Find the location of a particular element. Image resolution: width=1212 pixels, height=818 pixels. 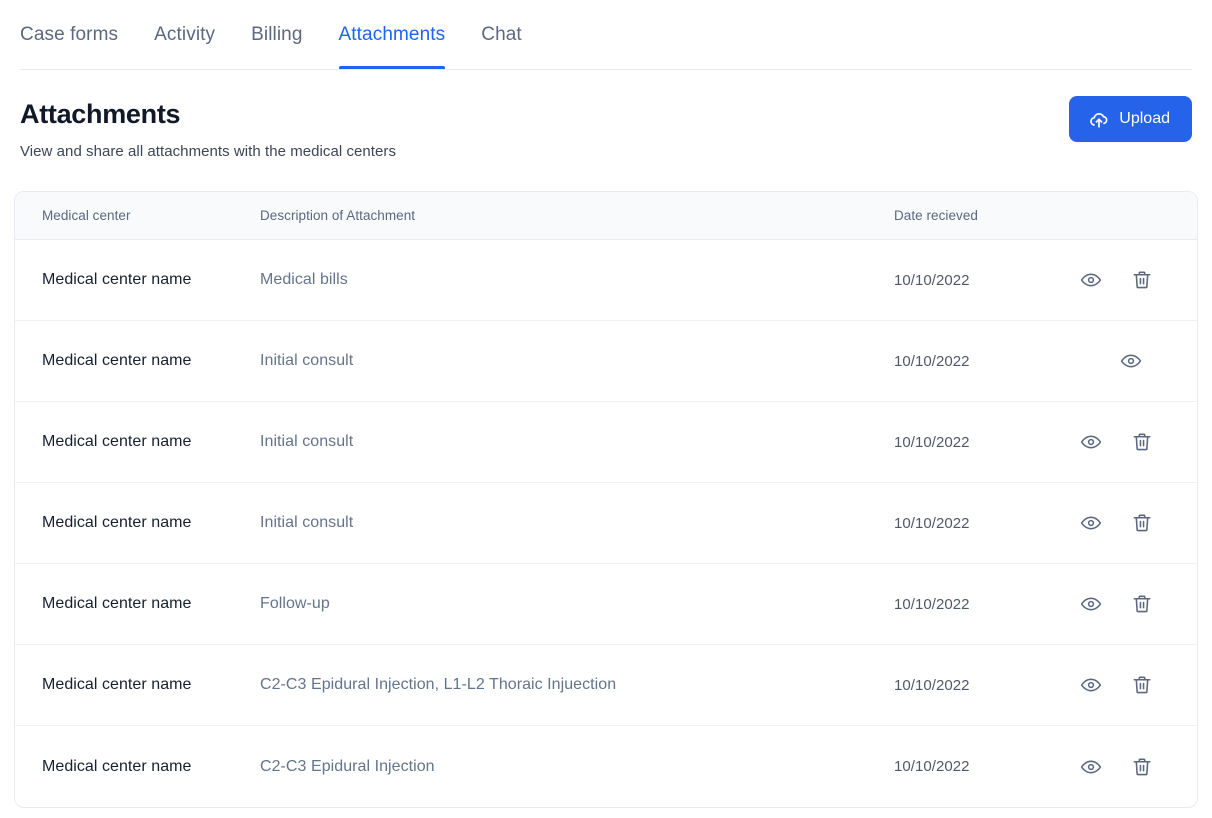

cloud-upload-icon is located at coordinates (1099, 119).